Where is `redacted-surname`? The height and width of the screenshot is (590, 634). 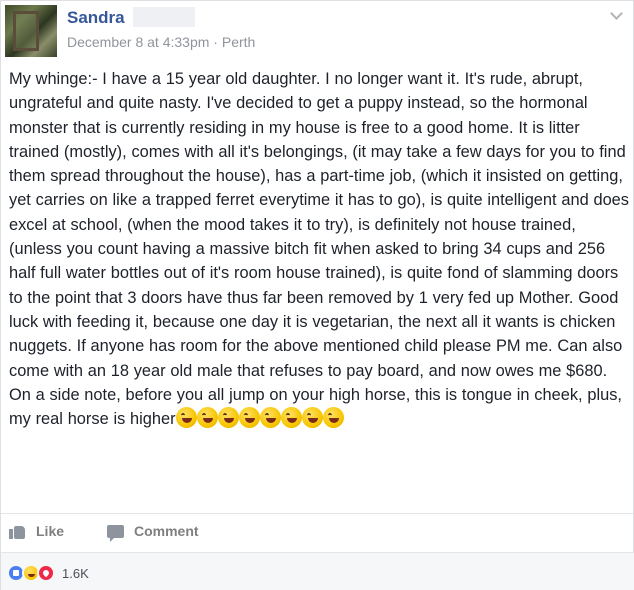 redacted-surname is located at coordinates (164, 17).